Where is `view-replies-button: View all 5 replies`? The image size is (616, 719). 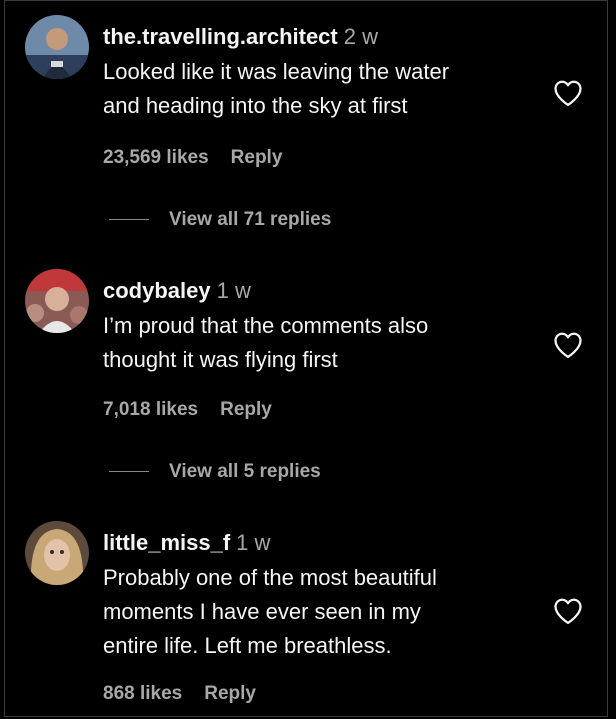 view-replies-button: View all 5 replies is located at coordinates (215, 472).